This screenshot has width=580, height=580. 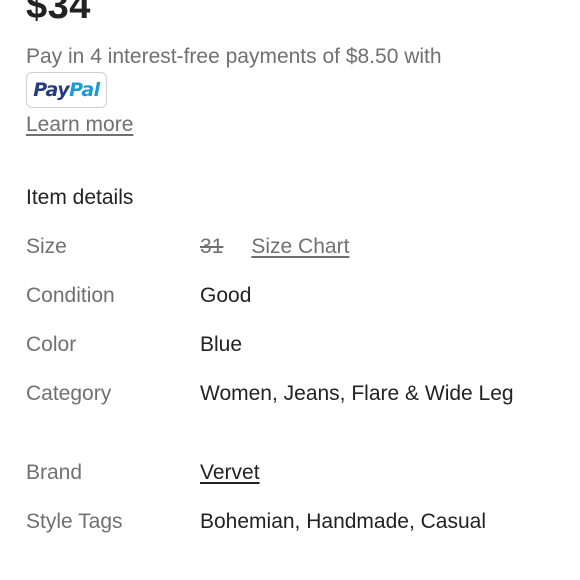 I want to click on learn-more-link: Learn more, so click(x=79, y=125).